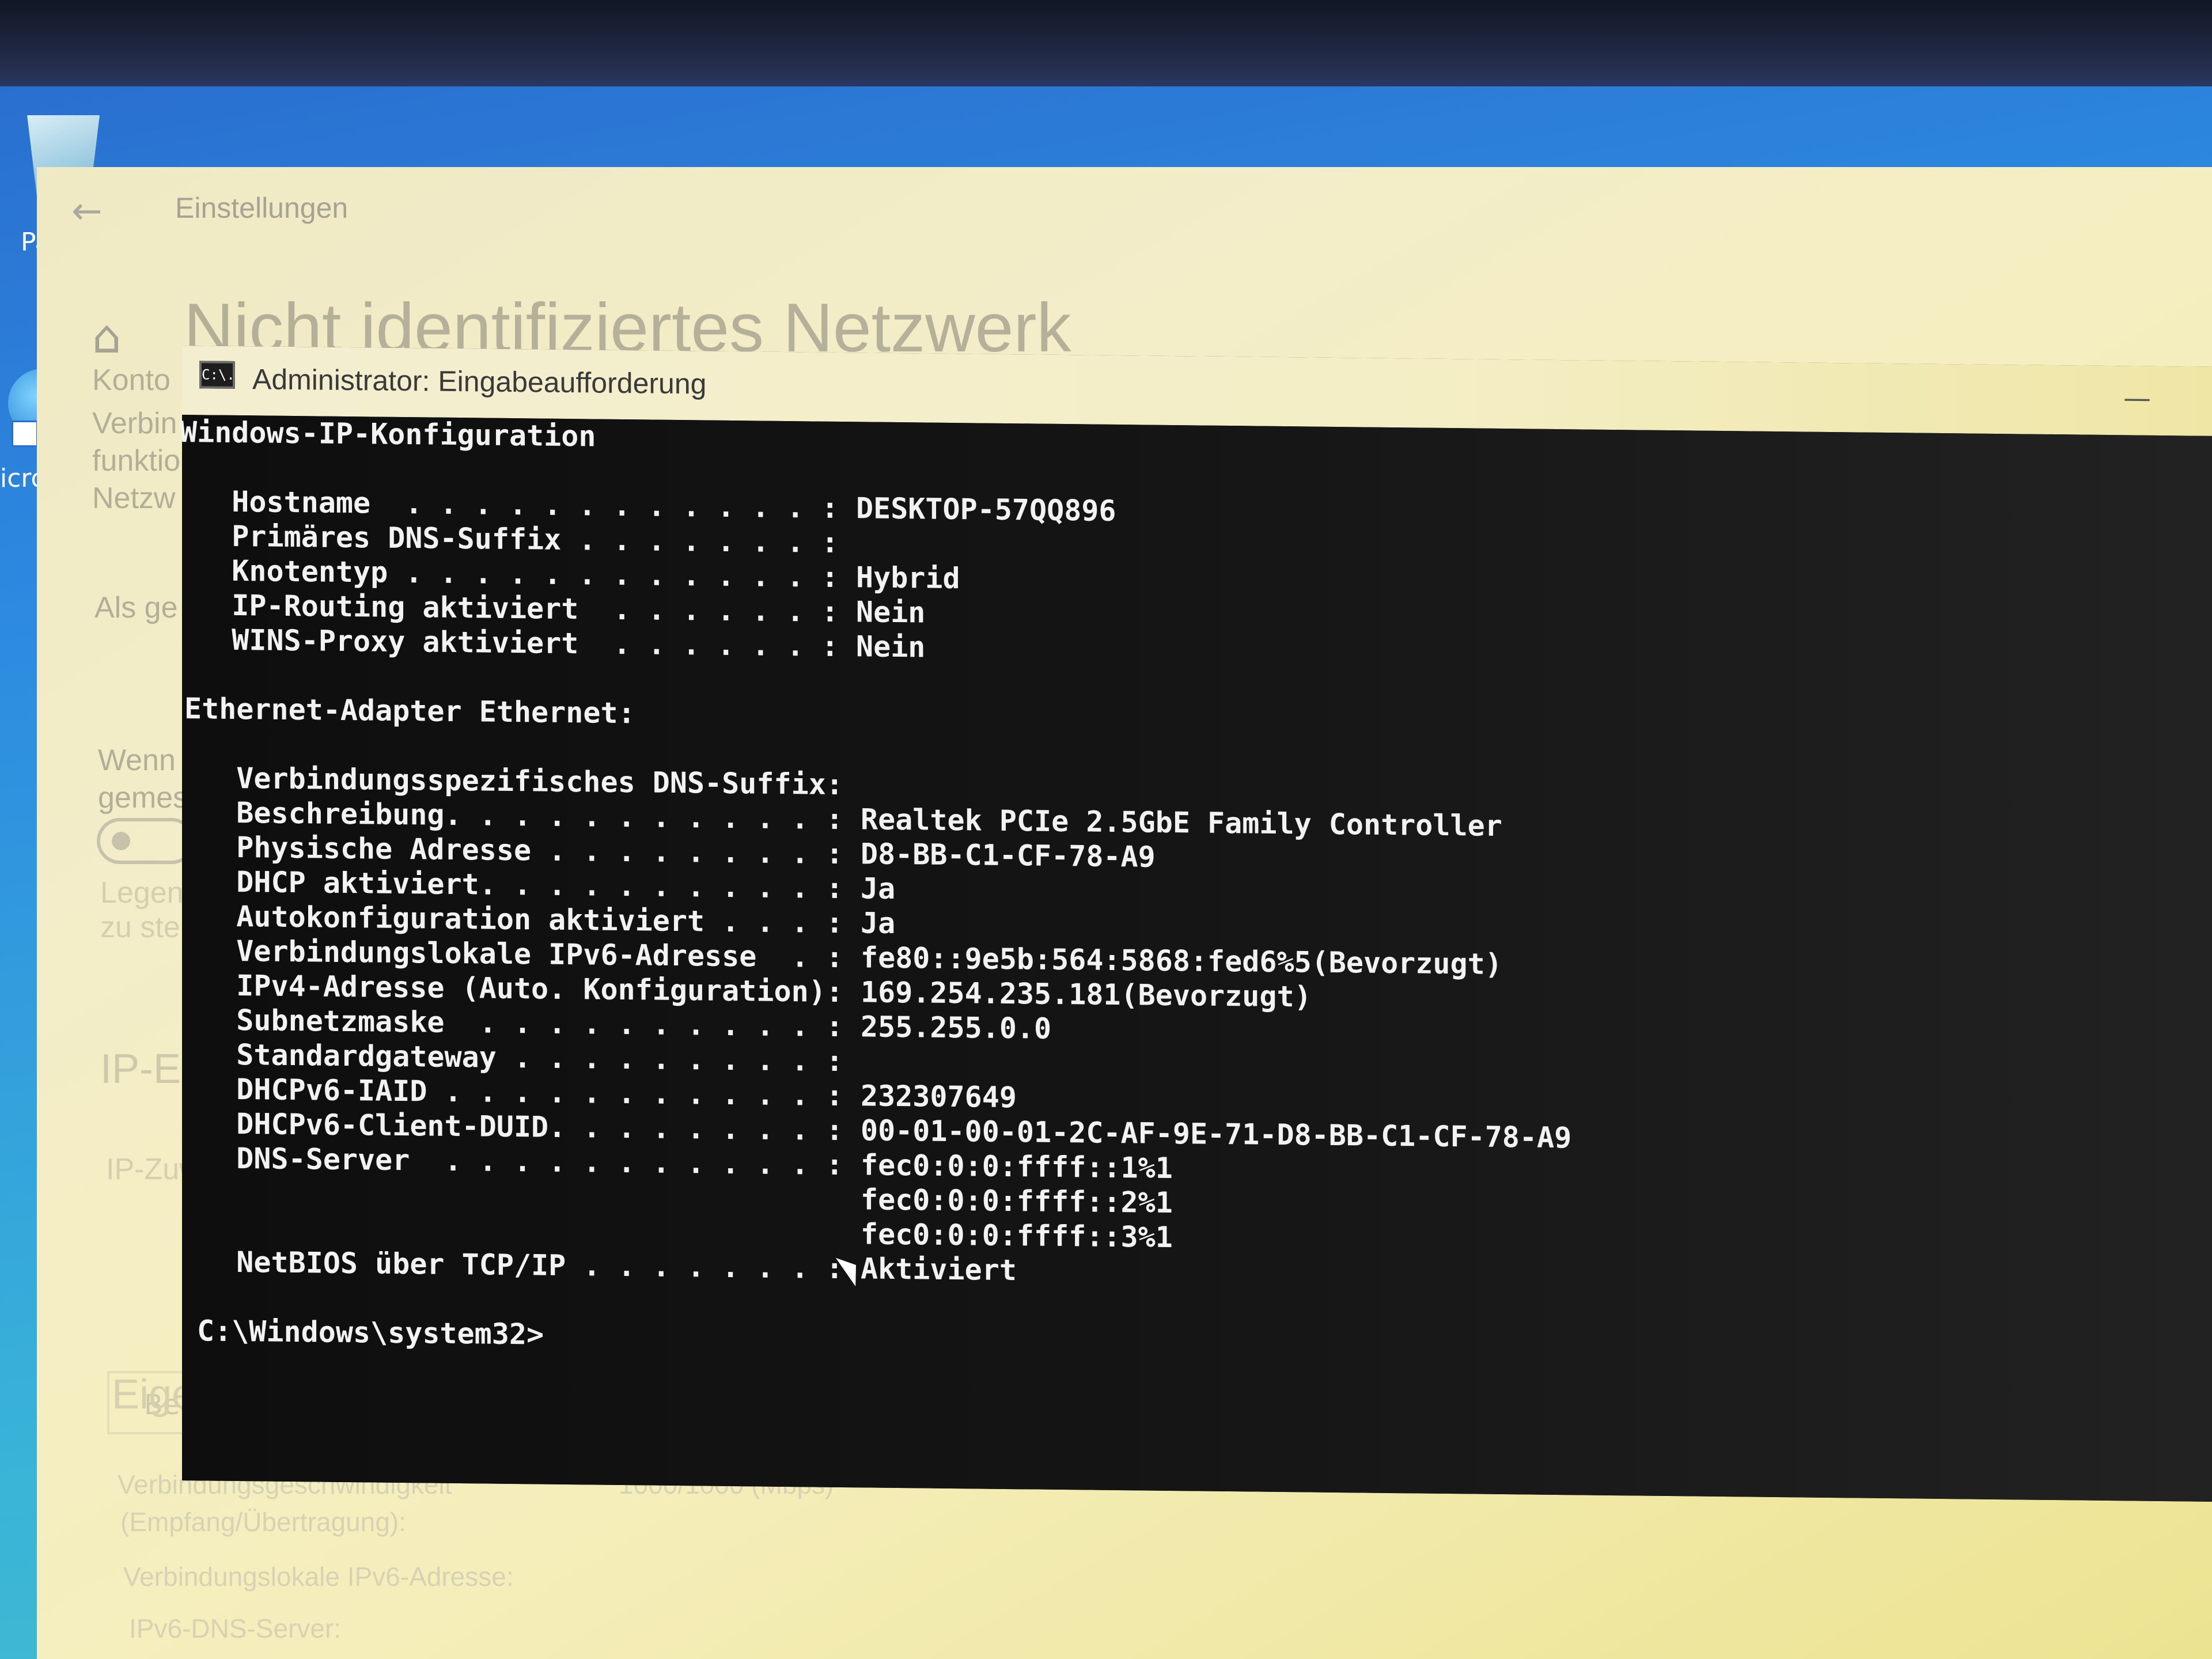  Describe the element at coordinates (479, 381) in the screenshot. I see `cmd-window-title: Administrator: Eingabeaufforderung` at that location.